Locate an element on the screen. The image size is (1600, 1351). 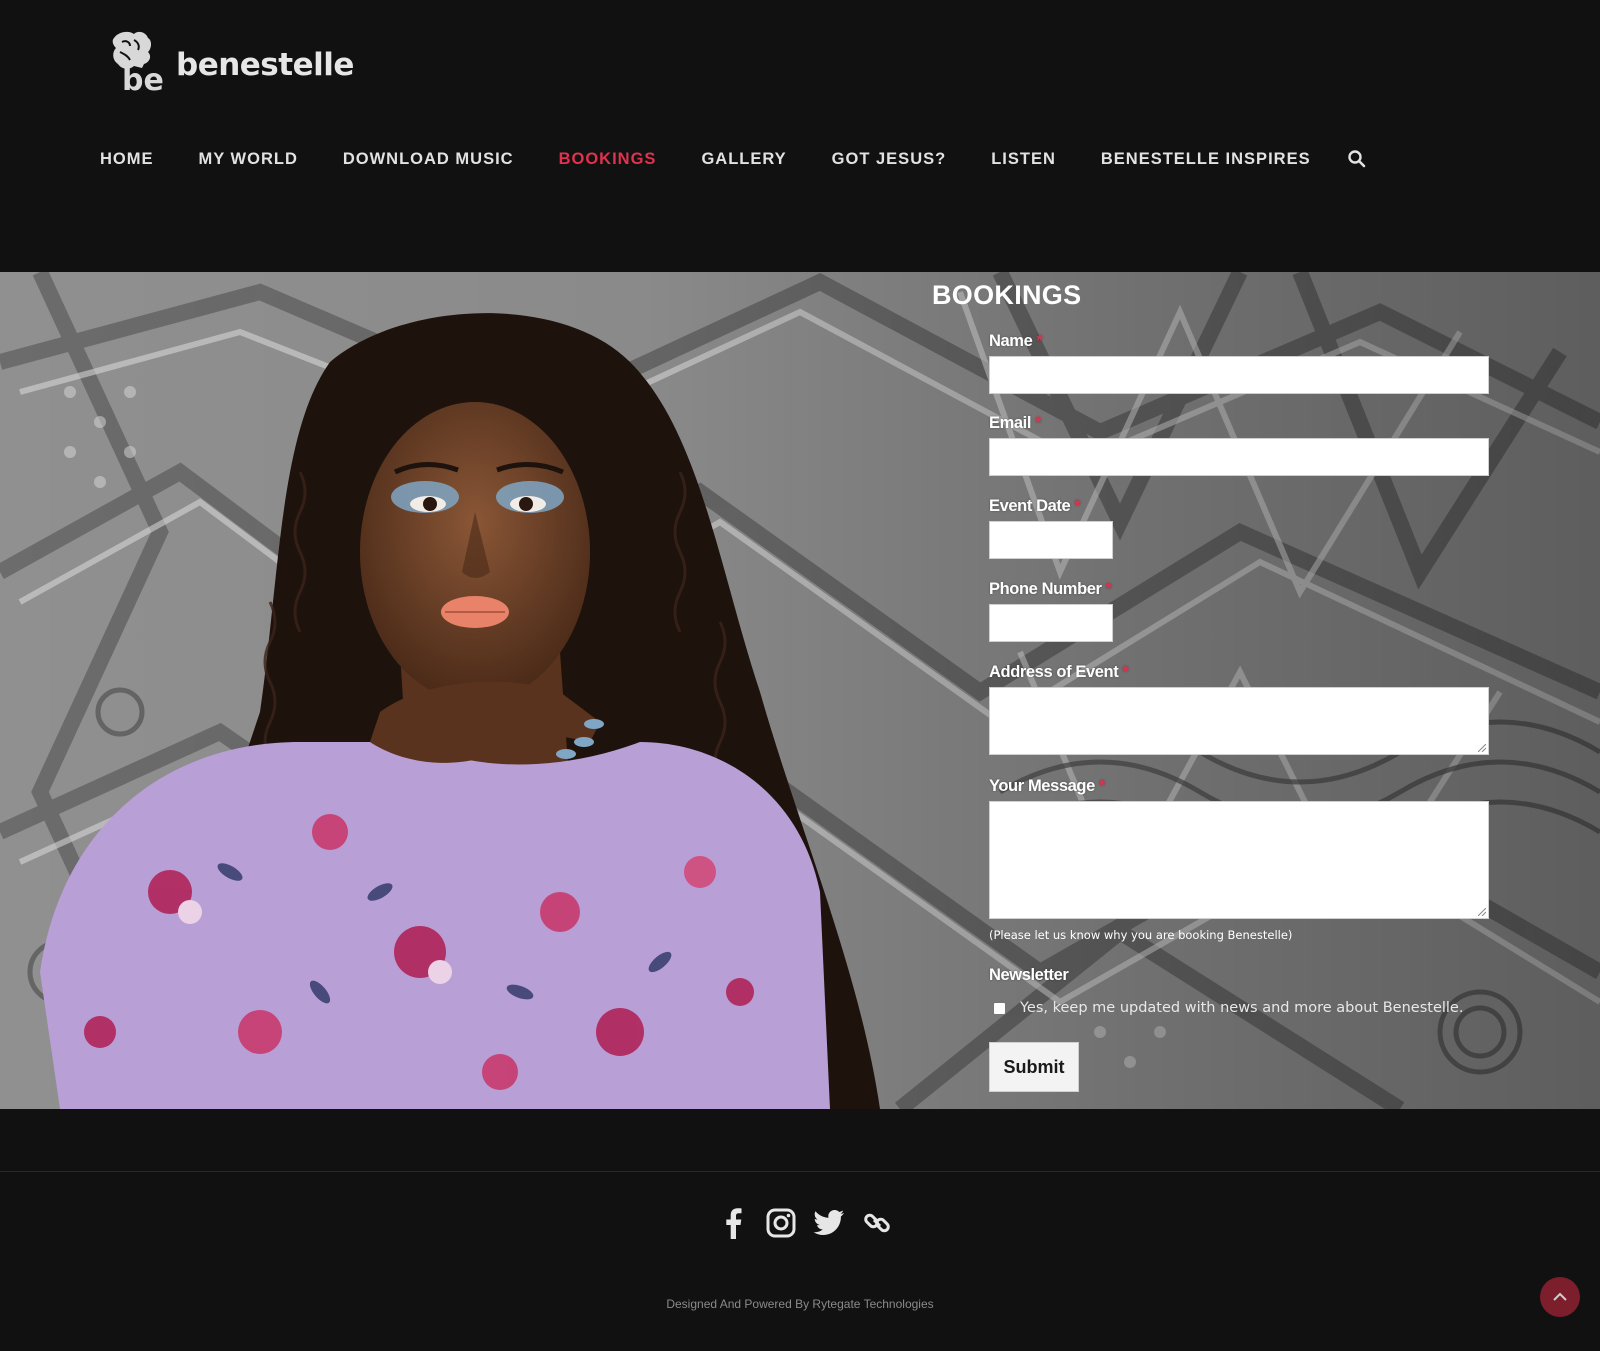
nav-item-got-jesus: GOT JESUS? is located at coordinates (889, 159).